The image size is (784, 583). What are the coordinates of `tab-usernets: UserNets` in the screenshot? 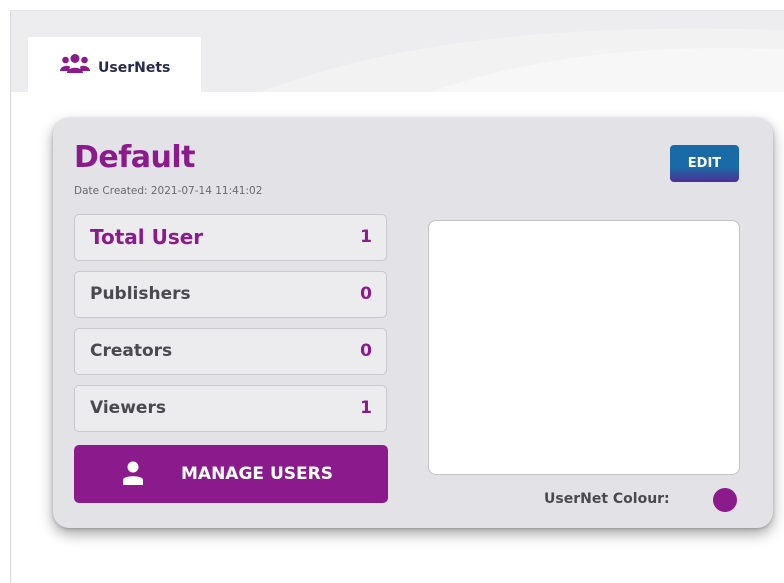 It's located at (114, 64).